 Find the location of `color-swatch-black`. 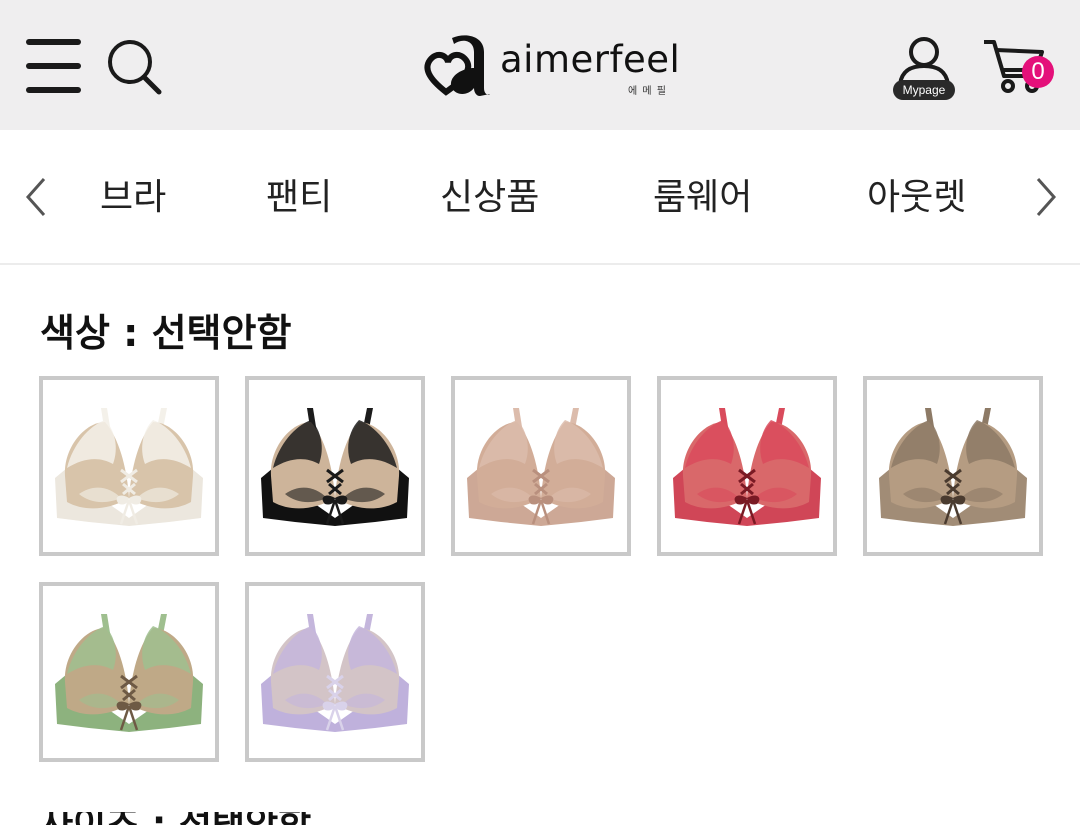

color-swatch-black is located at coordinates (335, 466).